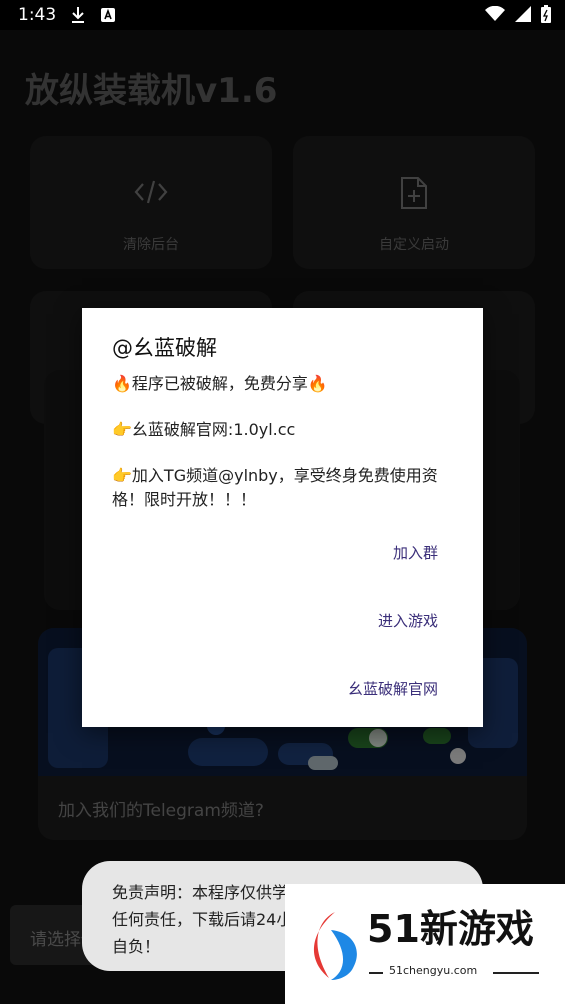  What do you see at coordinates (523, 16) in the screenshot?
I see `signal-icon` at bounding box center [523, 16].